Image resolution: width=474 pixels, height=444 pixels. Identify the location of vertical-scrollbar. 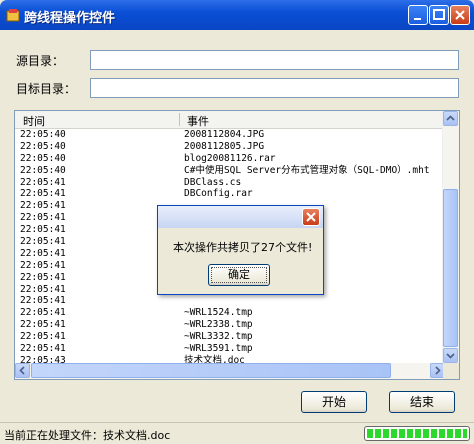
(450, 237).